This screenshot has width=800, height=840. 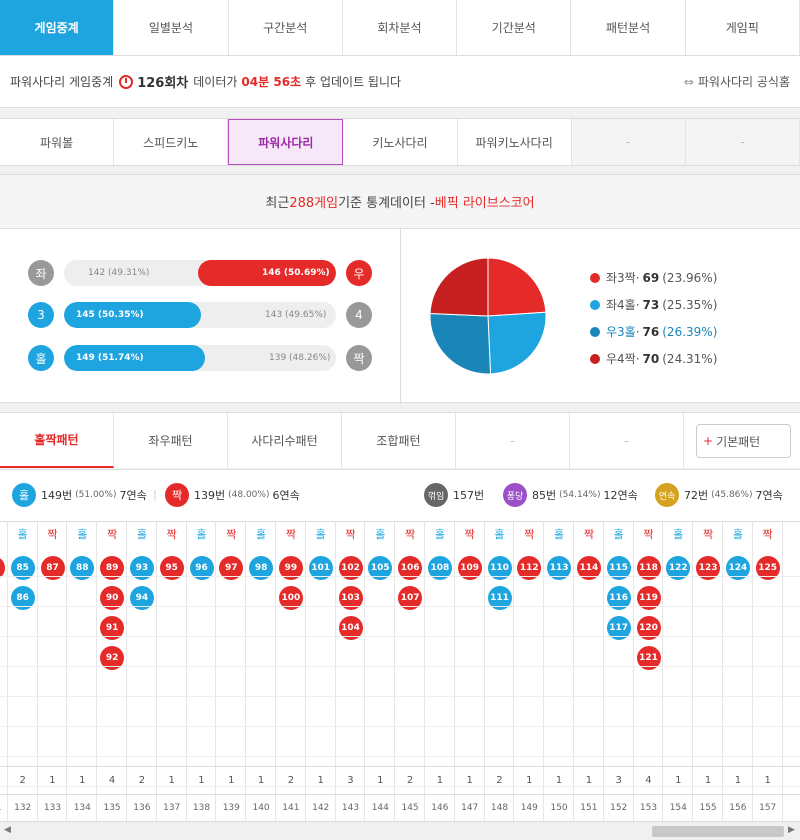 What do you see at coordinates (719, 495) in the screenshot?
I see `summary-item: 연속 72번 (45.86%) 7연속` at bounding box center [719, 495].